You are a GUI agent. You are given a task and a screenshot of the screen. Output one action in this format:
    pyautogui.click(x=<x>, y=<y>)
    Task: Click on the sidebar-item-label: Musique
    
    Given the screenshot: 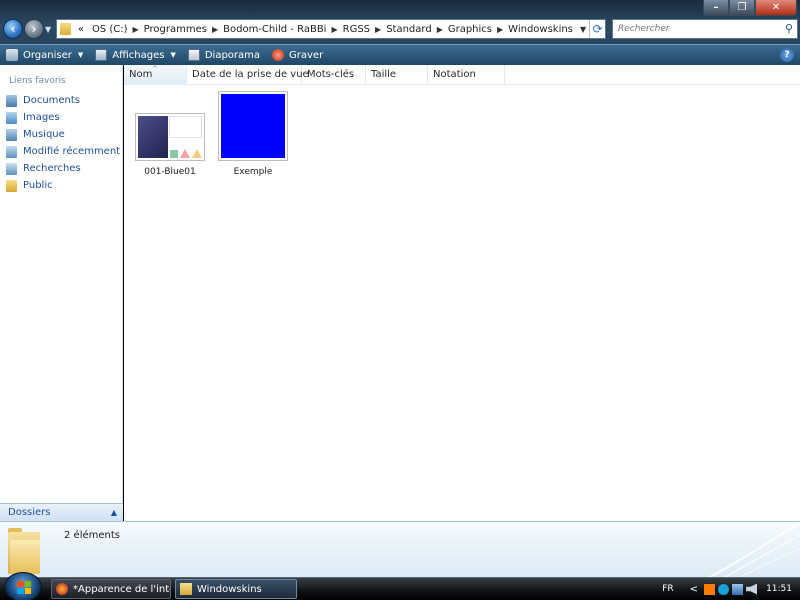 What is the action you would take?
    pyautogui.click(x=44, y=134)
    